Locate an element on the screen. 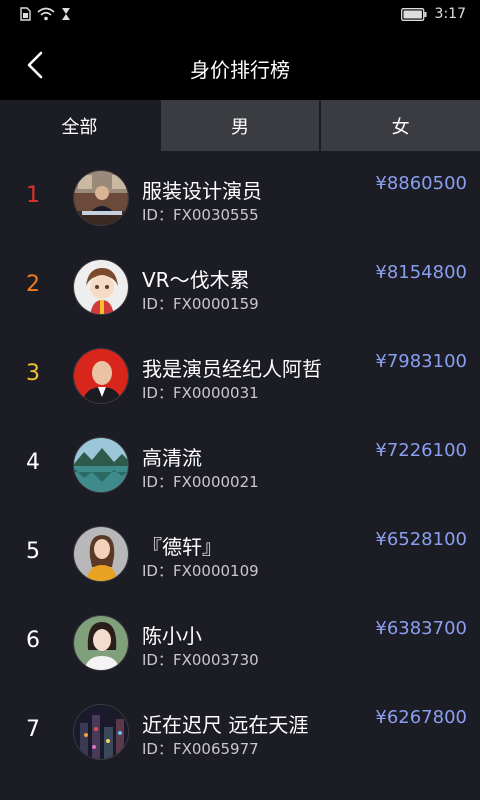 This screenshot has width=480, height=800. cartoon-boy-avatar is located at coordinates (101, 287).